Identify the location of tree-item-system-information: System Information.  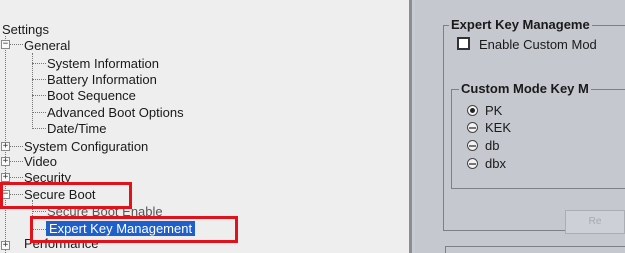
(103, 63).